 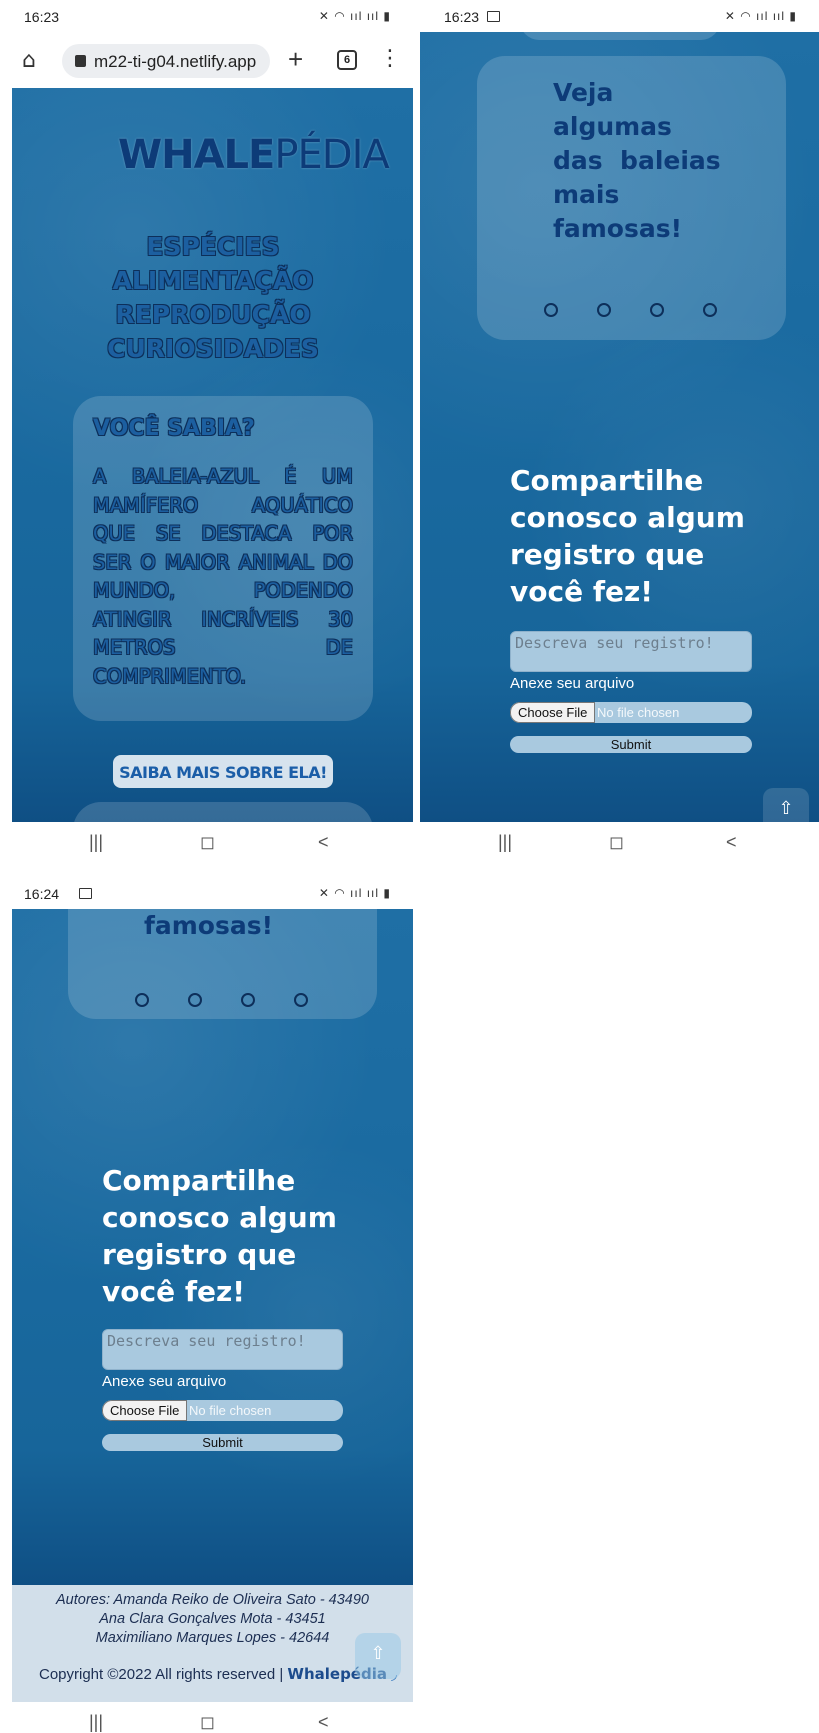 I want to click on famous-line: Veja, so click(x=583, y=92).